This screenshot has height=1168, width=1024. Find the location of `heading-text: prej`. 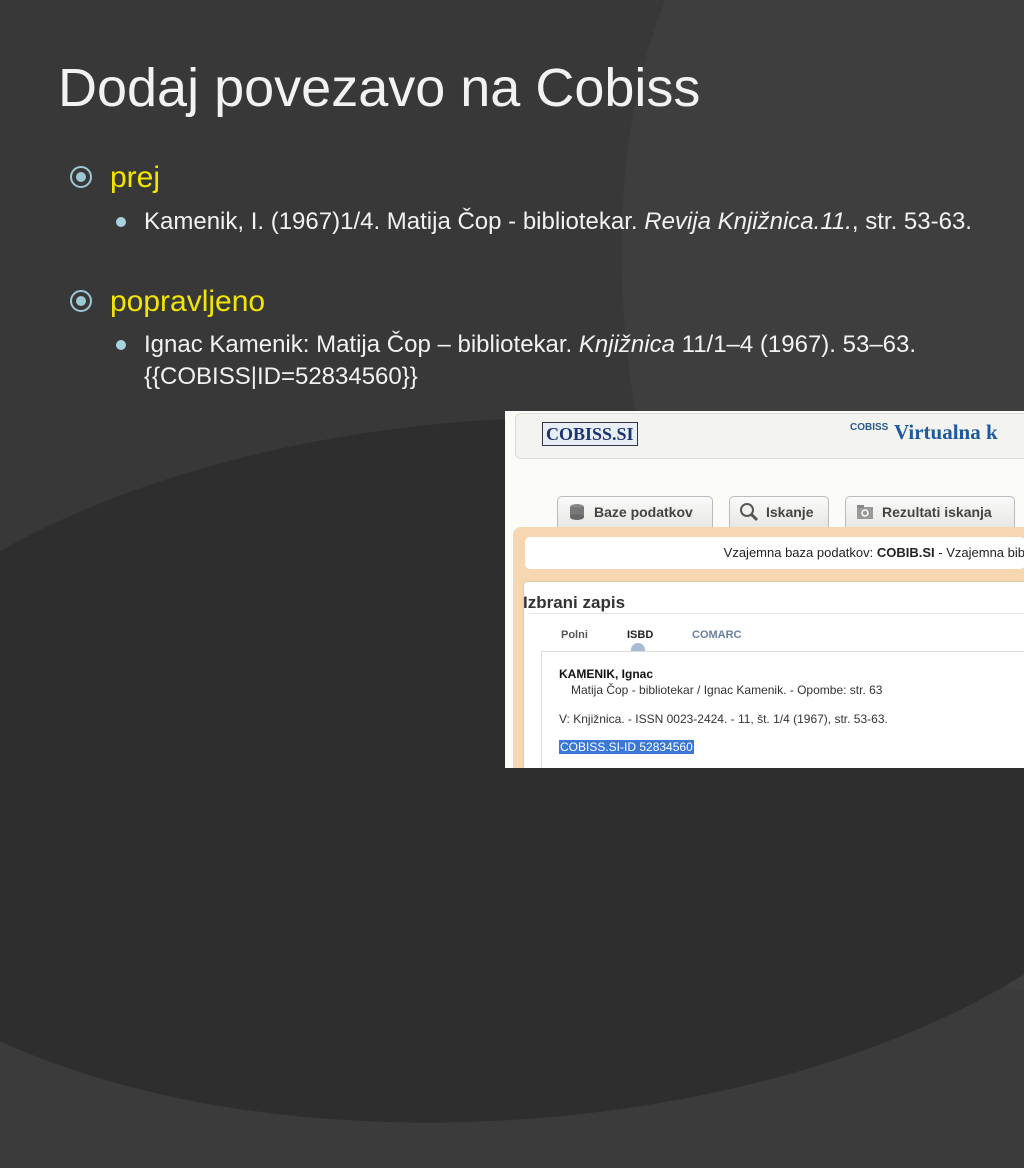

heading-text: prej is located at coordinates (135, 177).